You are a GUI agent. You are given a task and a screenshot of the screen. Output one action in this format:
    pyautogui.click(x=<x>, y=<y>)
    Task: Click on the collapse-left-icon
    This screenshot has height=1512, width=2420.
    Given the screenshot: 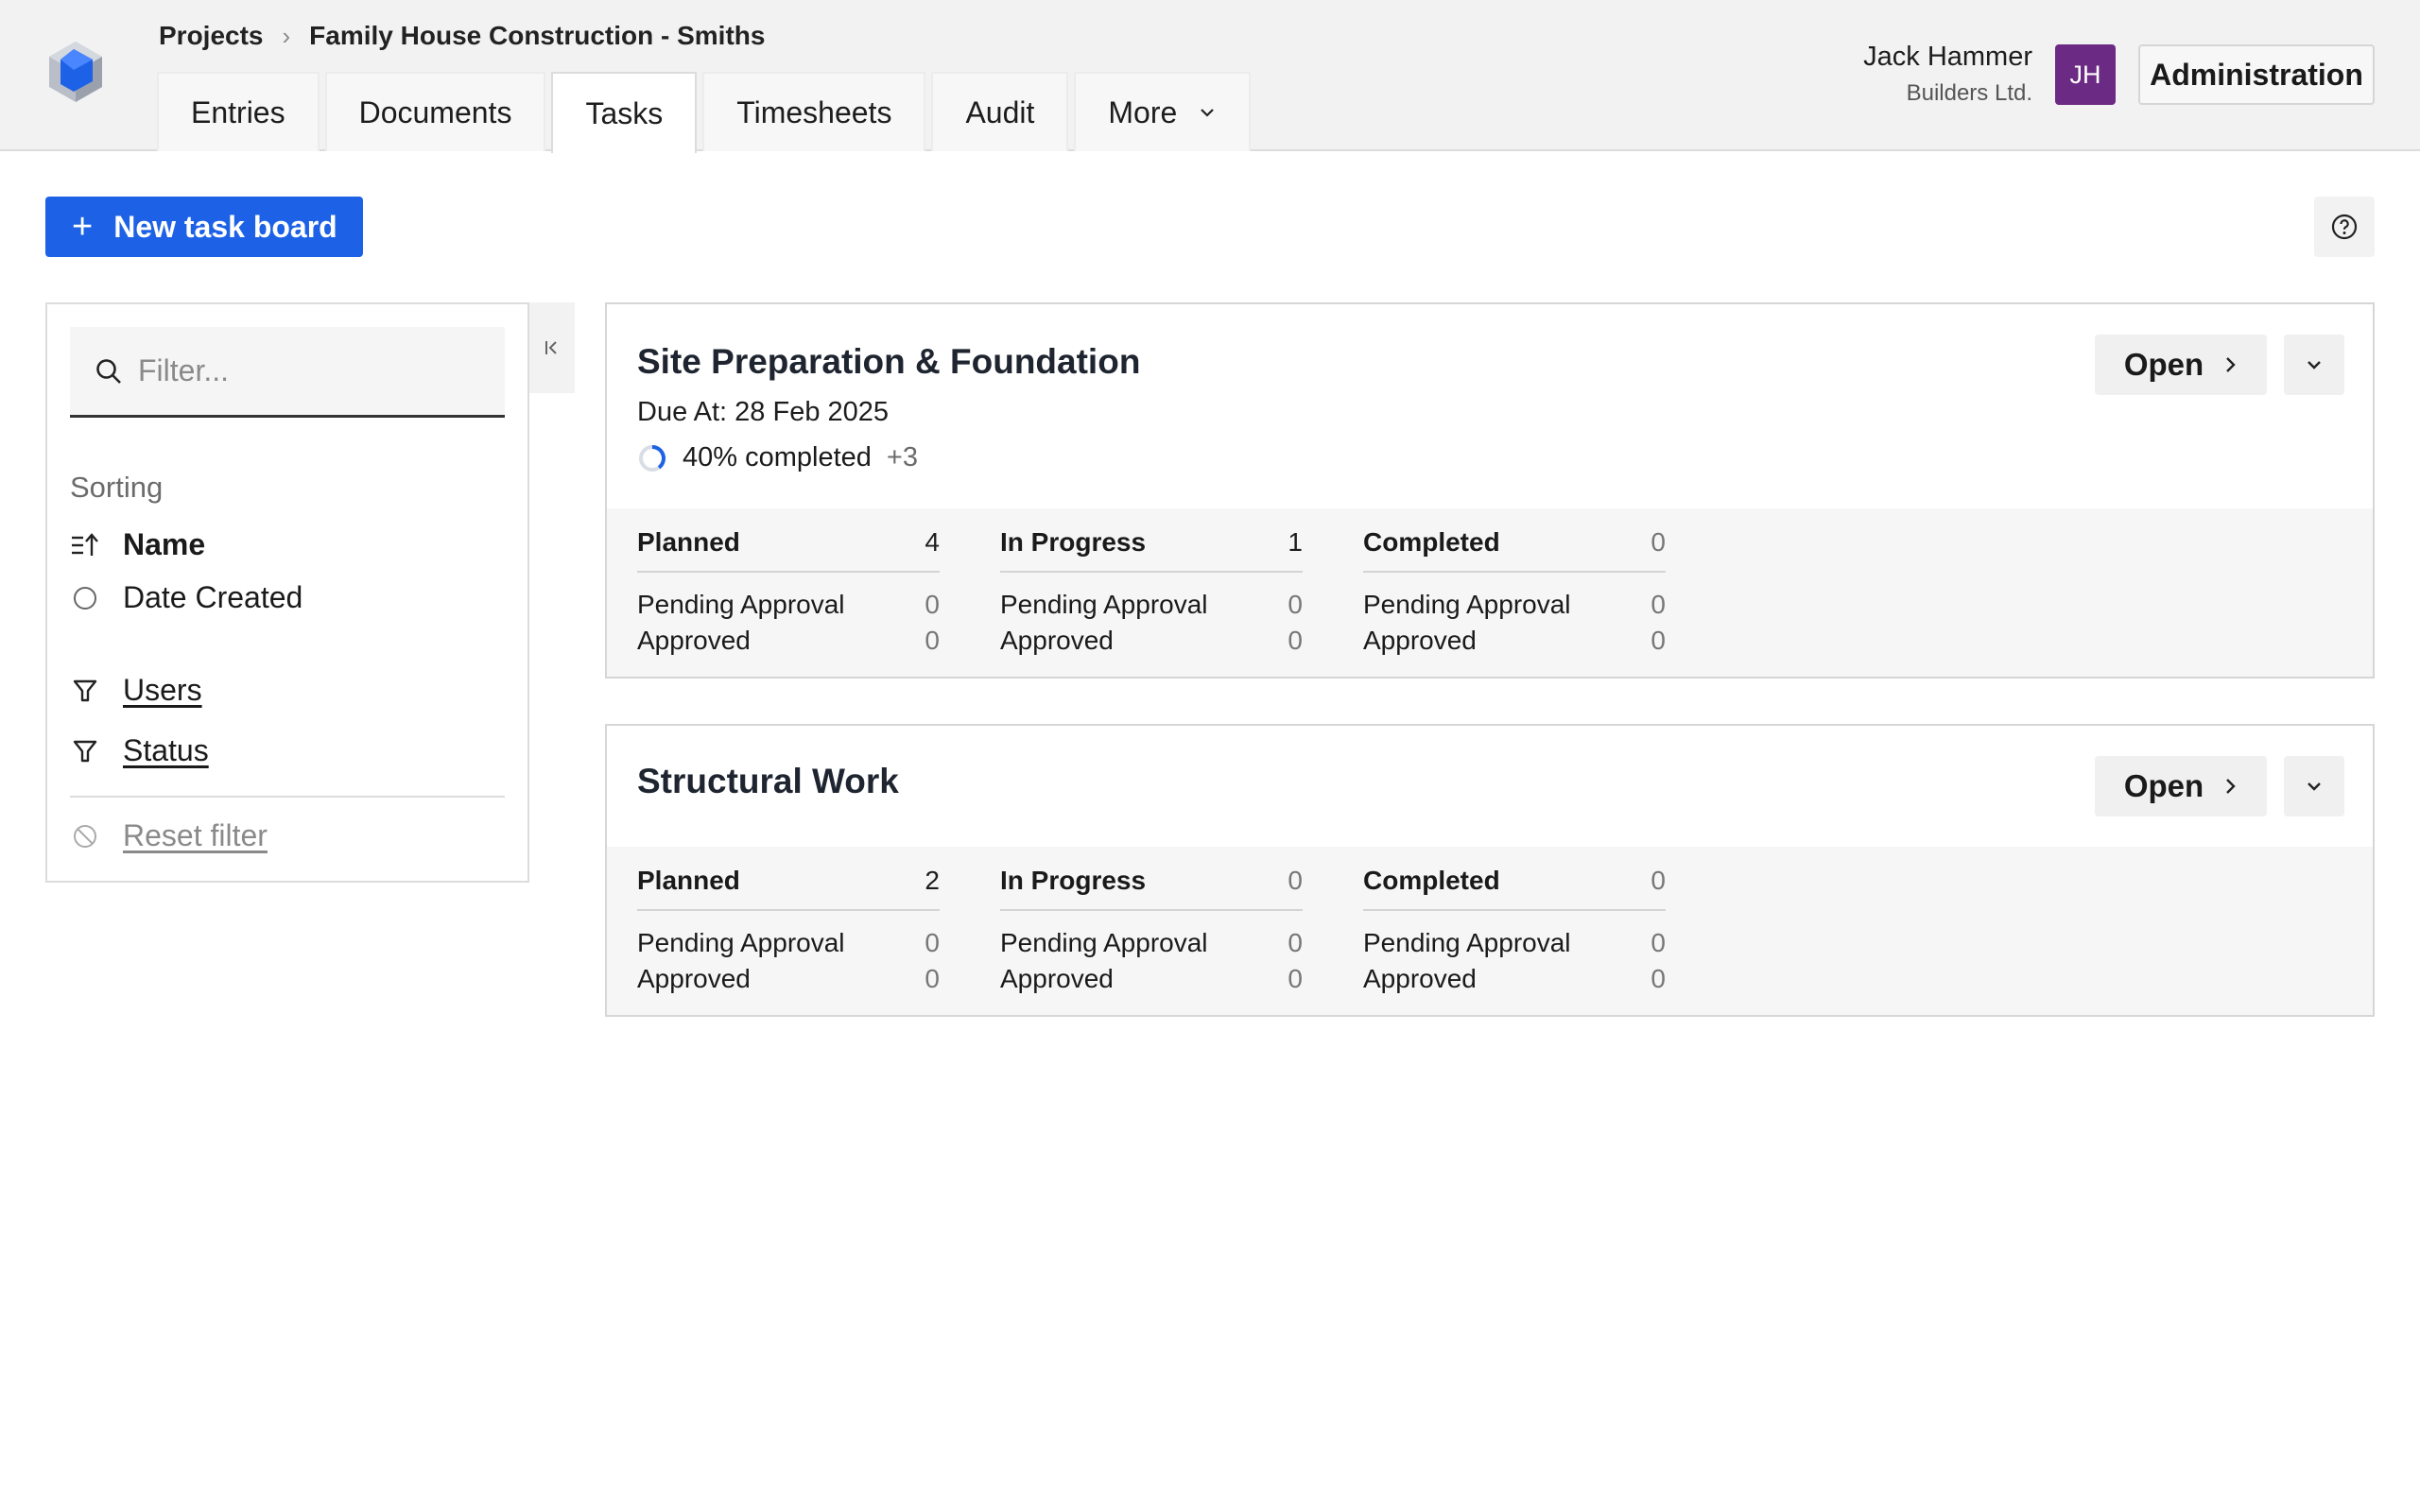 What is the action you would take?
    pyautogui.click(x=551, y=347)
    